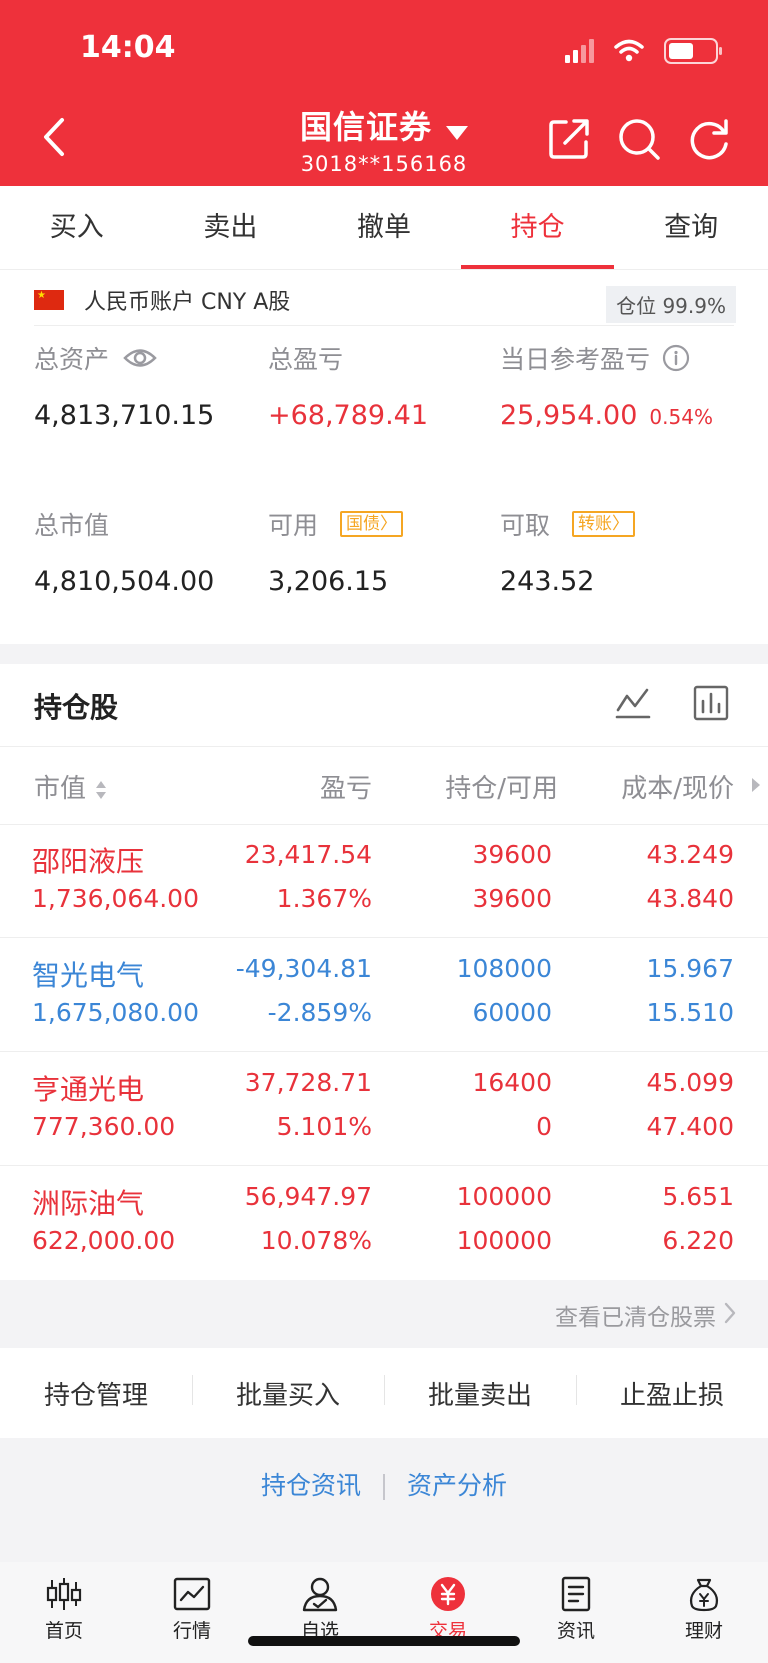 The image size is (768, 1663). What do you see at coordinates (88, 975) in the screenshot?
I see `stock-name: 智光电气` at bounding box center [88, 975].